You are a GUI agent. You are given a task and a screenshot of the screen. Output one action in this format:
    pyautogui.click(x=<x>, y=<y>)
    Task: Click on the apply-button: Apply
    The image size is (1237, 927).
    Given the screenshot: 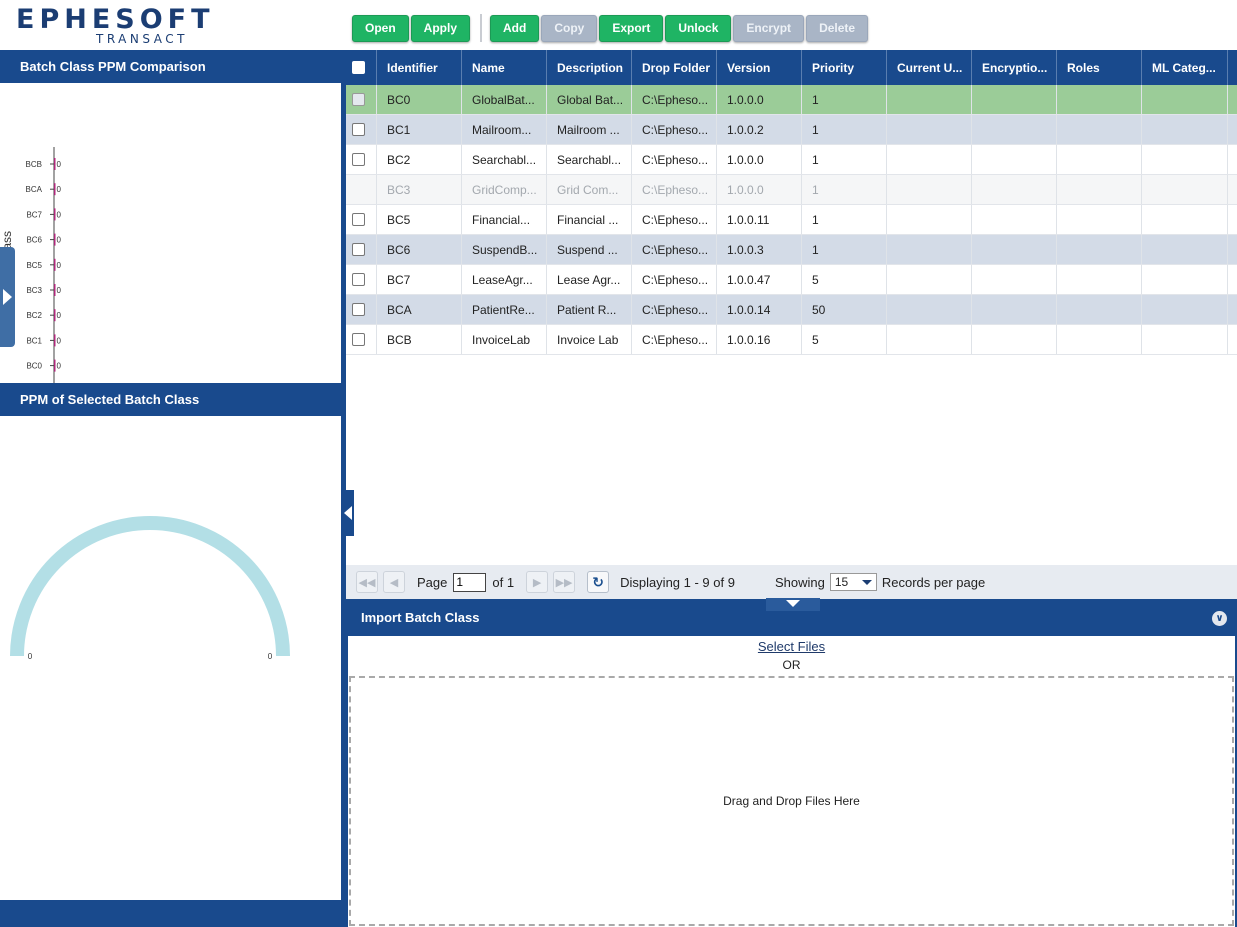 What is the action you would take?
    pyautogui.click(x=440, y=28)
    